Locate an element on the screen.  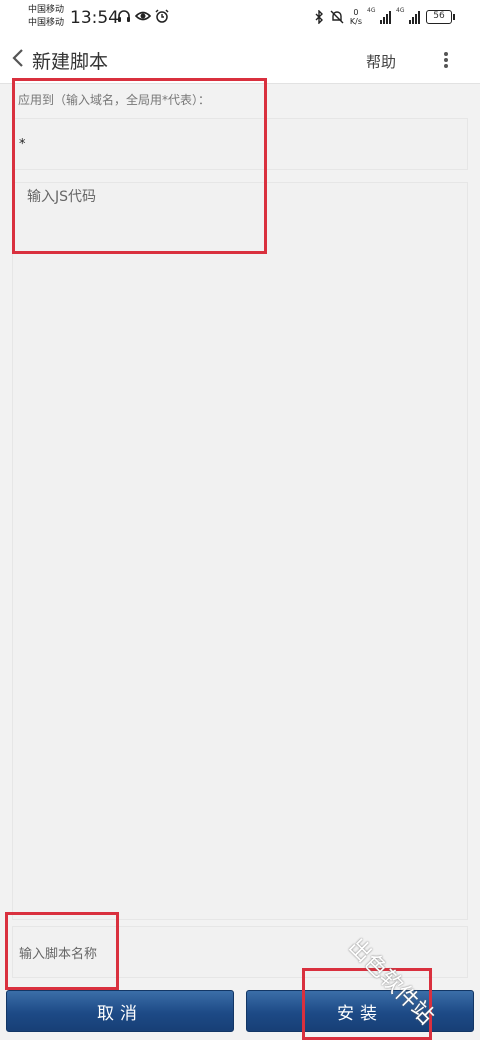
help-button: 帮助 is located at coordinates (381, 61).